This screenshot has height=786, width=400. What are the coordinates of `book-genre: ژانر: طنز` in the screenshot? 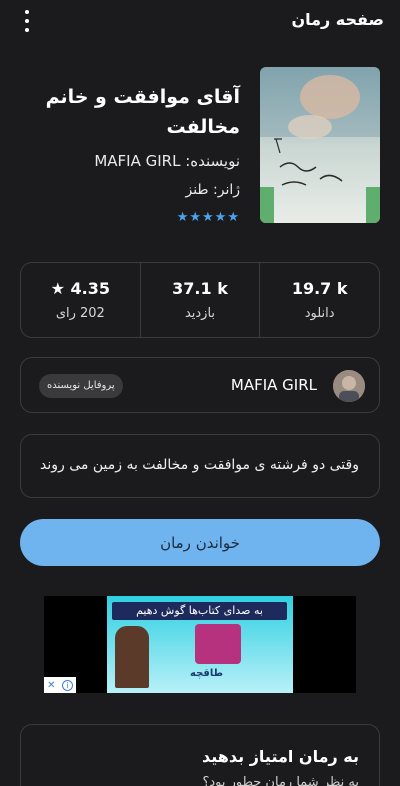 It's located at (212, 190).